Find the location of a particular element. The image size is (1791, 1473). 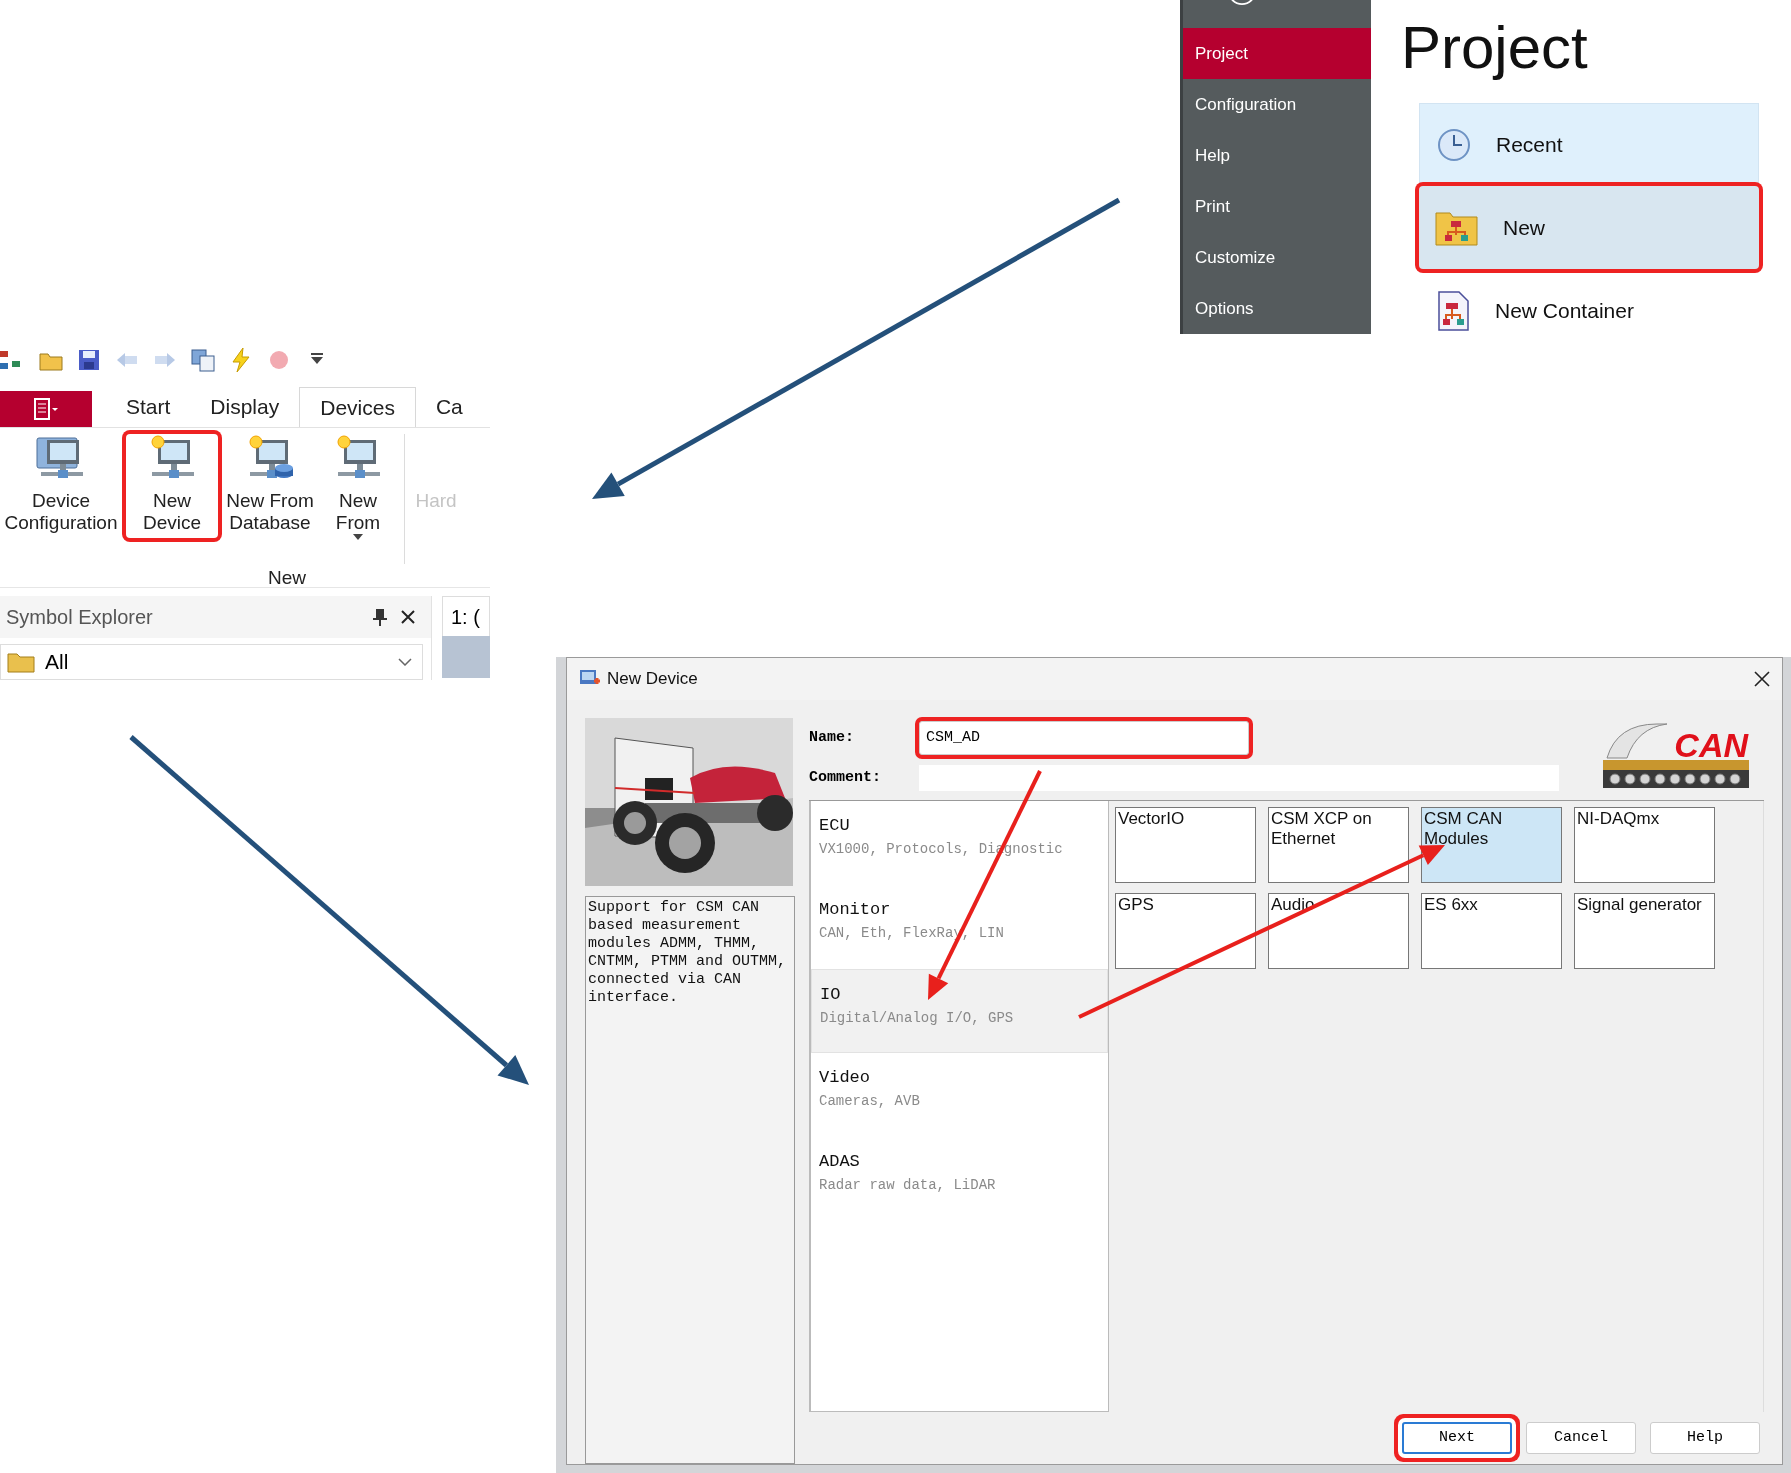

device-tile: CSM CAN Modules is located at coordinates (1491, 845).